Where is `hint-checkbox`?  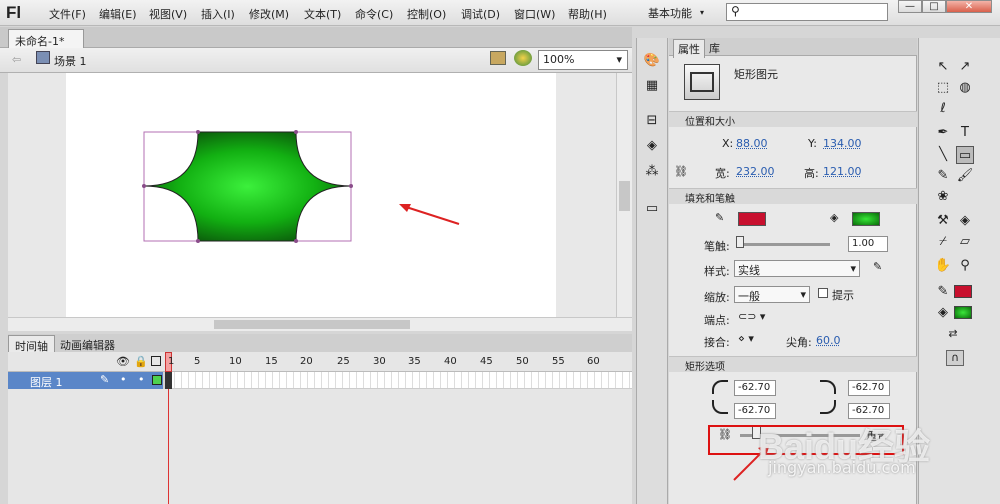
hint-checkbox is located at coordinates (823, 293).